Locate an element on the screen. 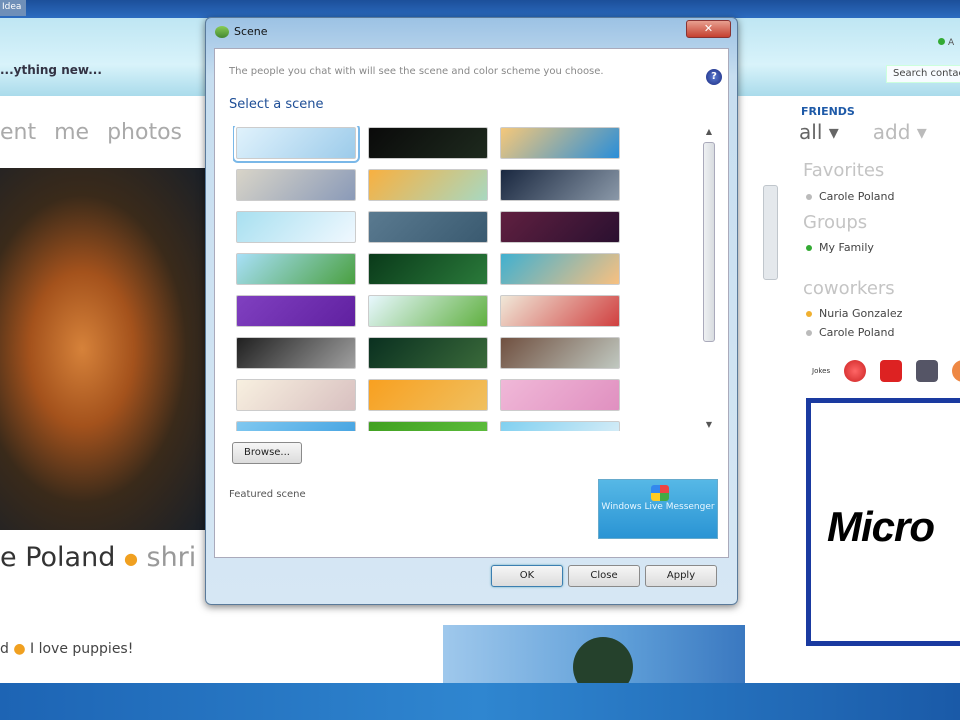  mood-text: I love puppies! is located at coordinates (82, 649).